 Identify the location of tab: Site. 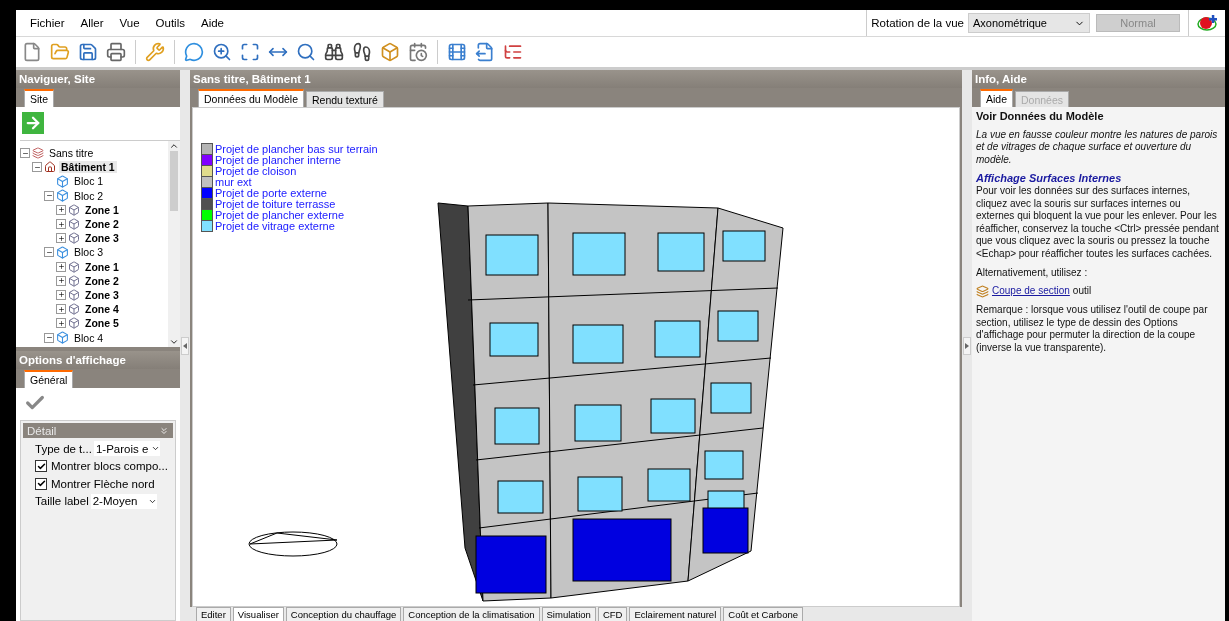
(39, 98).